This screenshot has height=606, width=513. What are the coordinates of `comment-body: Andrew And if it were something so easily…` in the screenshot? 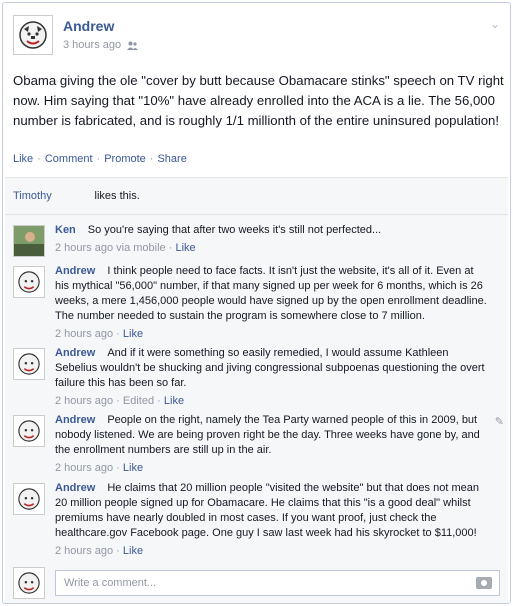 It's located at (272, 377).